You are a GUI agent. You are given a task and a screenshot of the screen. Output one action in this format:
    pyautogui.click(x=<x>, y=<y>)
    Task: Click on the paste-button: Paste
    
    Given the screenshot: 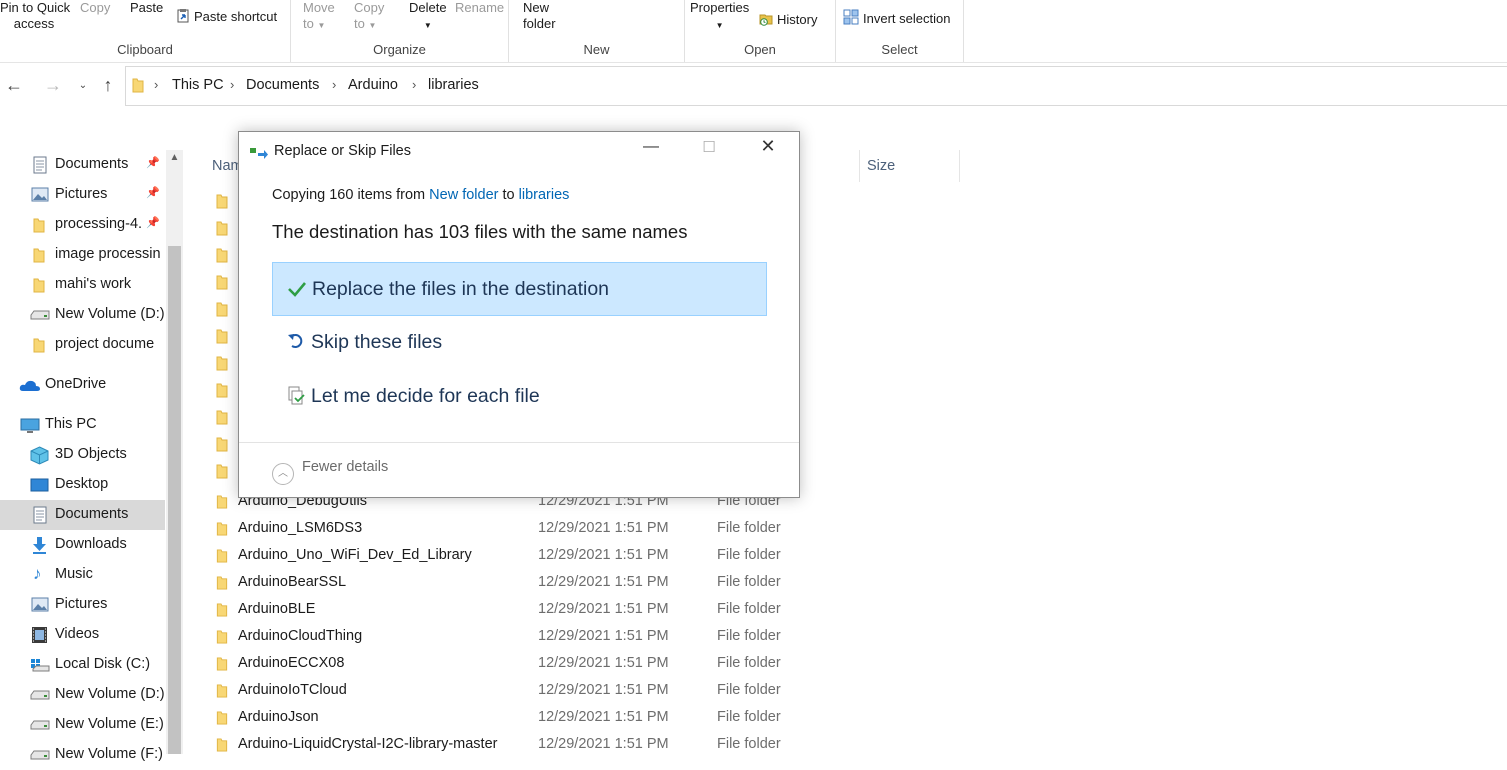 What is the action you would take?
    pyautogui.click(x=146, y=8)
    